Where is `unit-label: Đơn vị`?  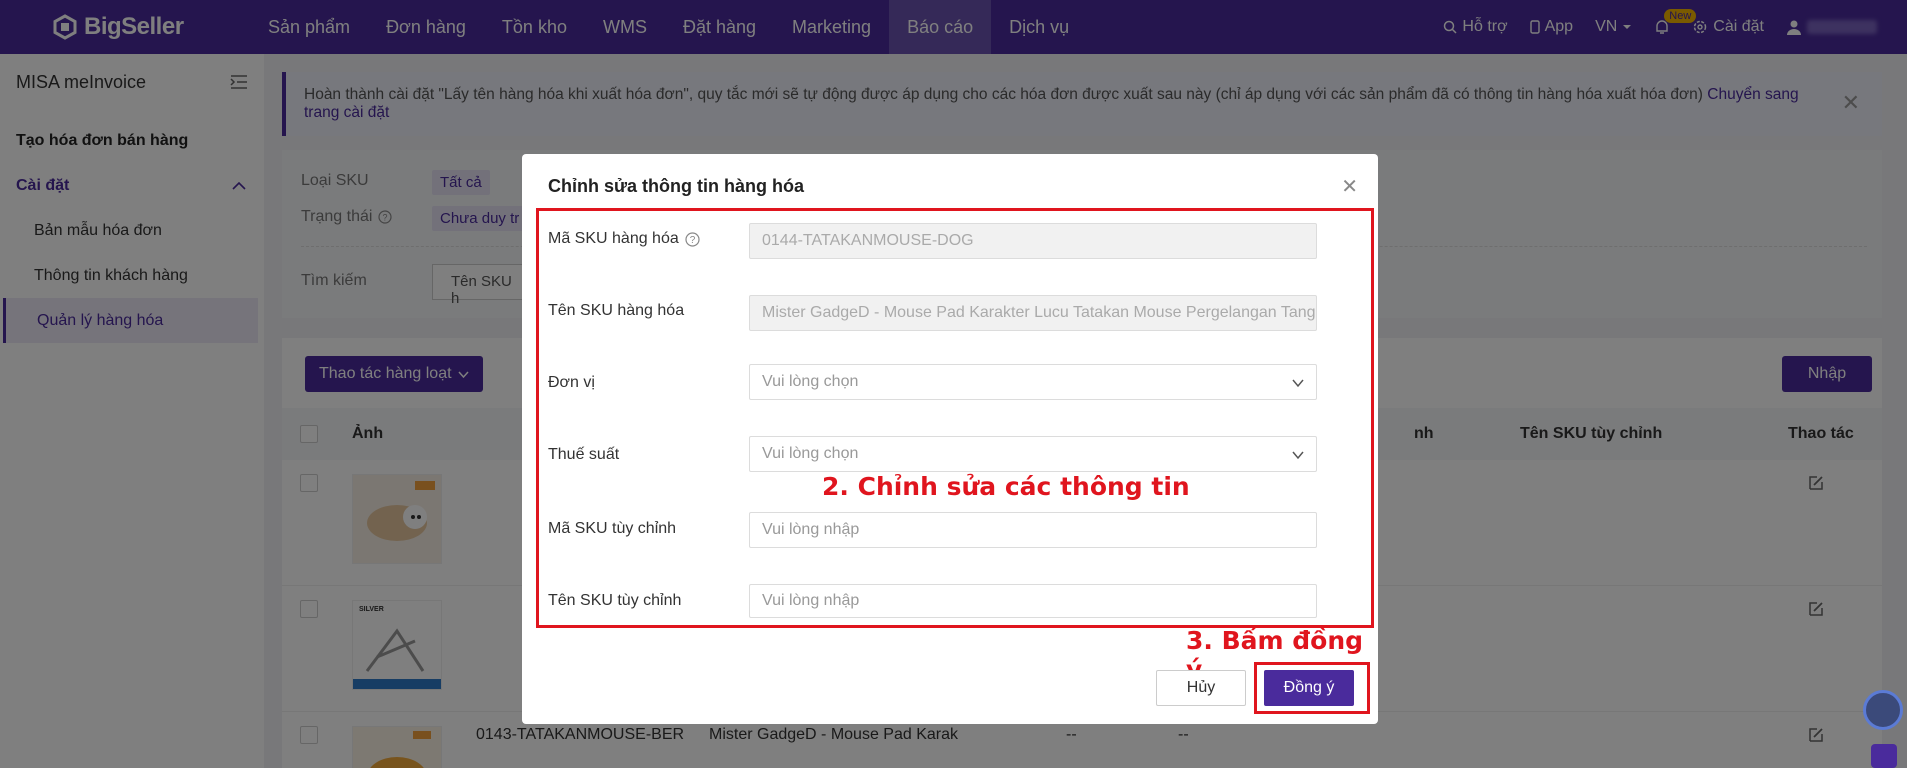 unit-label: Đơn vị is located at coordinates (571, 382).